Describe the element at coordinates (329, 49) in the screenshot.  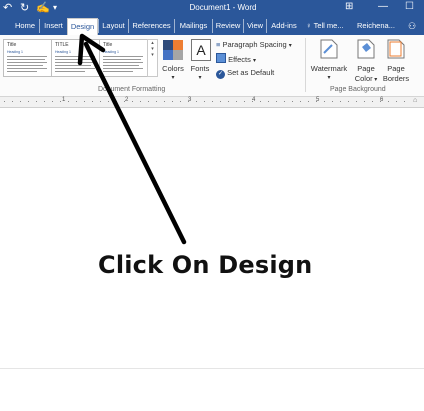
I see `watermark-icon` at that location.